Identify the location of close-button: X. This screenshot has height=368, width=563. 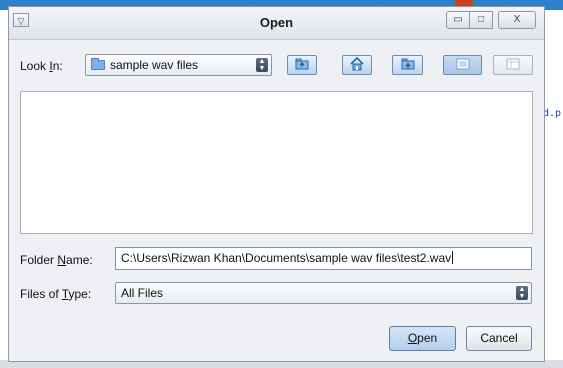
(517, 20).